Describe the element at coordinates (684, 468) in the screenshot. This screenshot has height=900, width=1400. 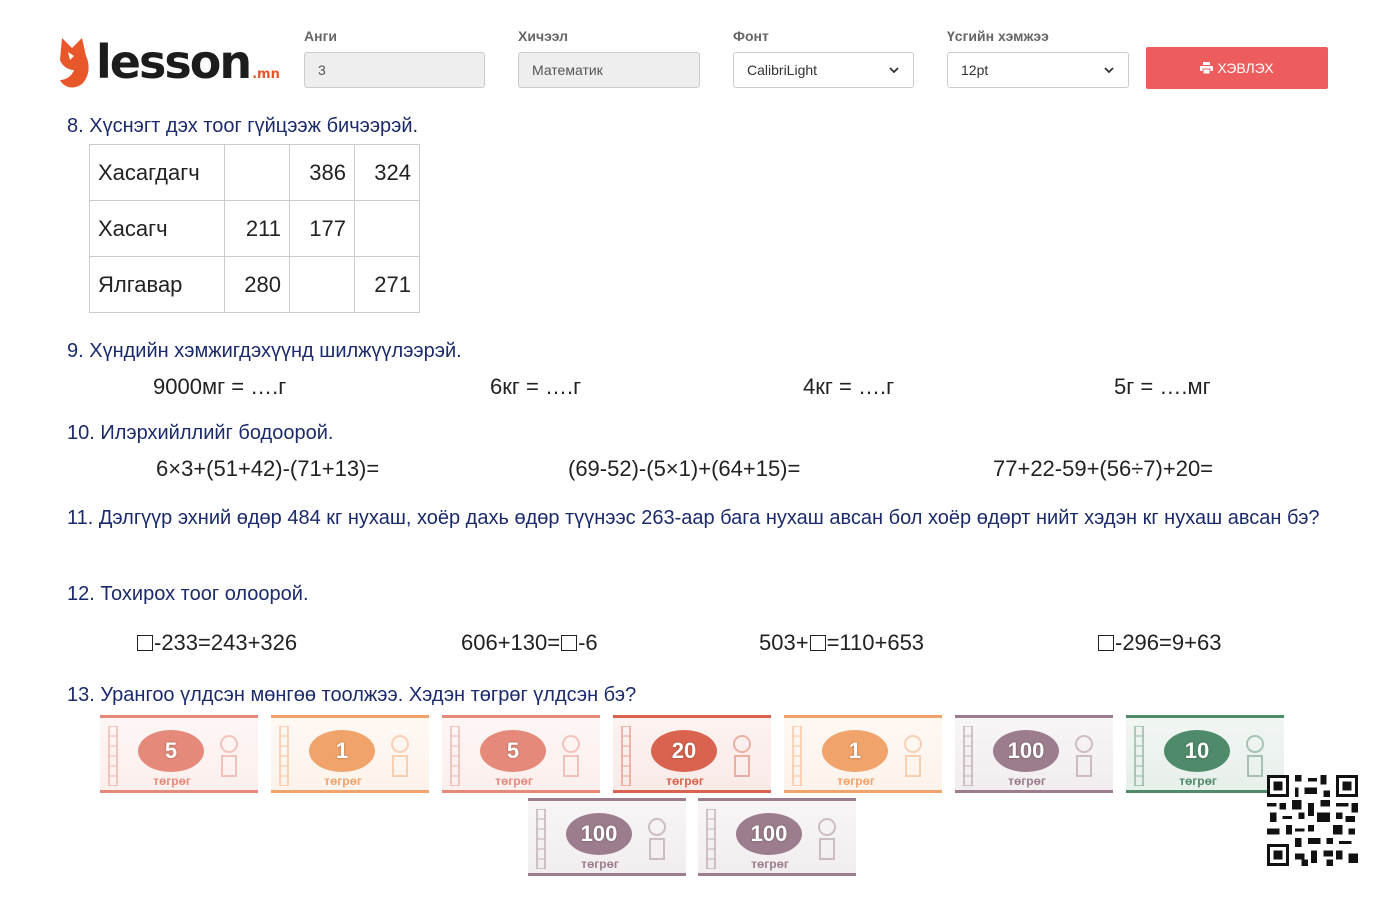
I see `expression-item: (69-52)-(5×1)+(64+15)=` at that location.